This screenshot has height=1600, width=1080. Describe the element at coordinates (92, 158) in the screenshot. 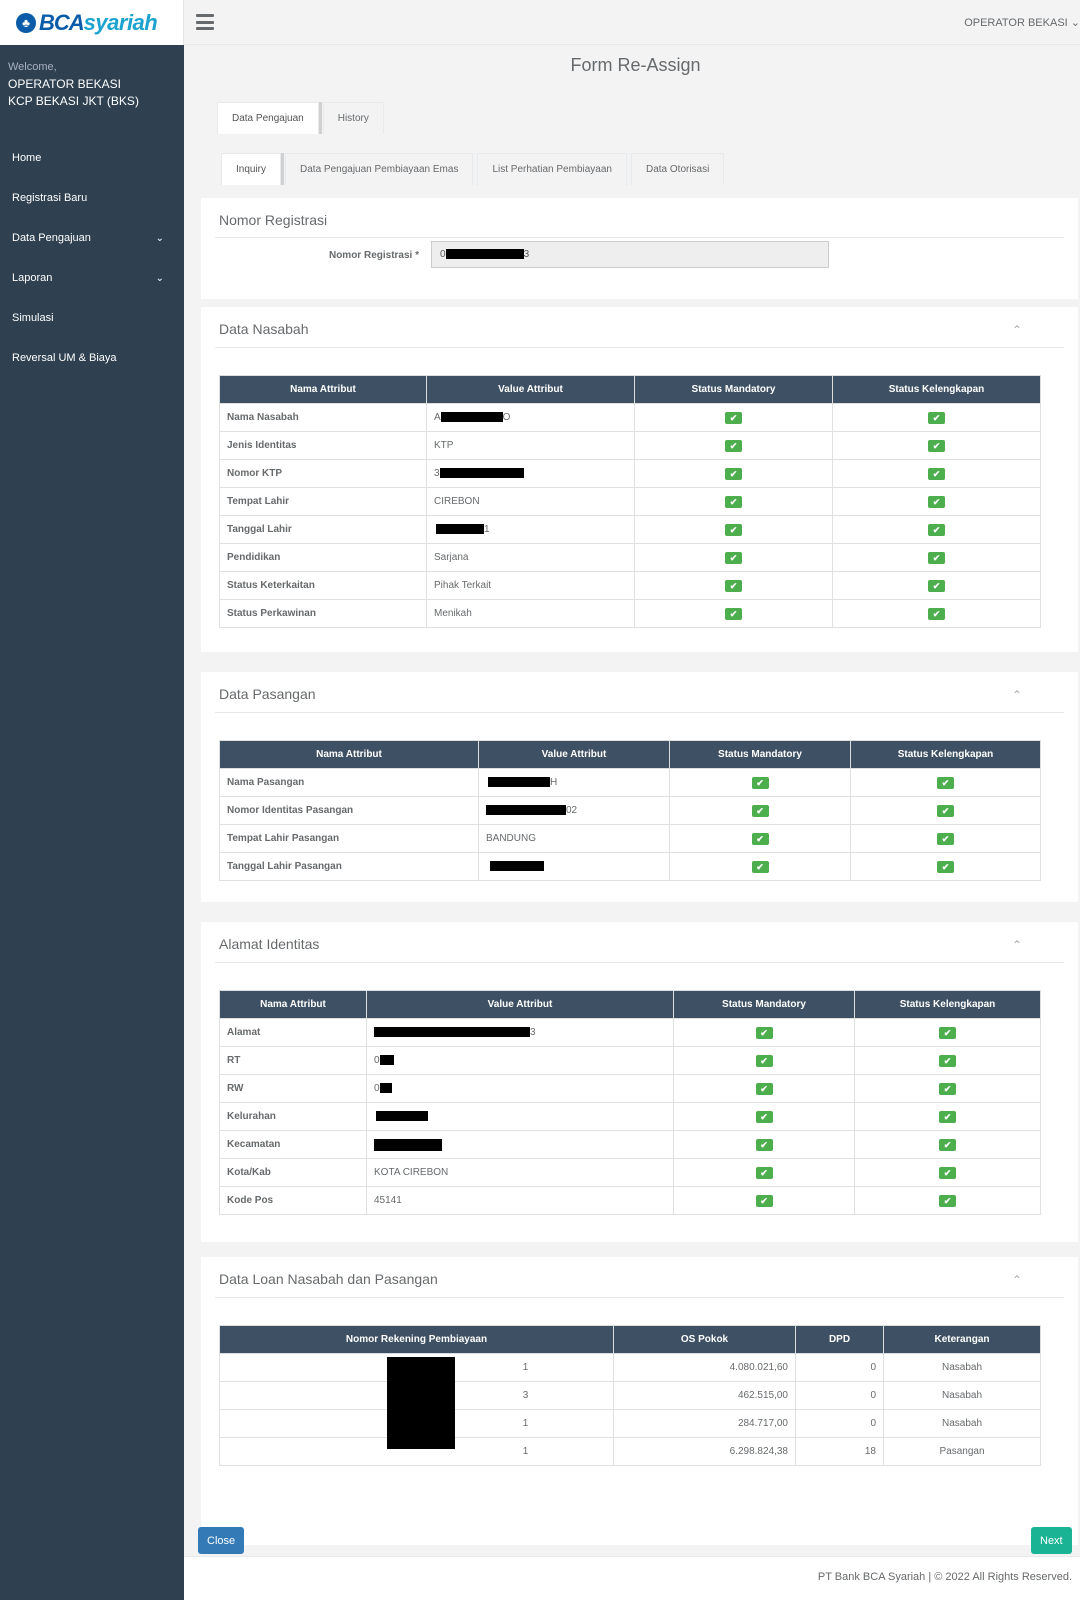

I see `sidebar-item-home: Home` at that location.